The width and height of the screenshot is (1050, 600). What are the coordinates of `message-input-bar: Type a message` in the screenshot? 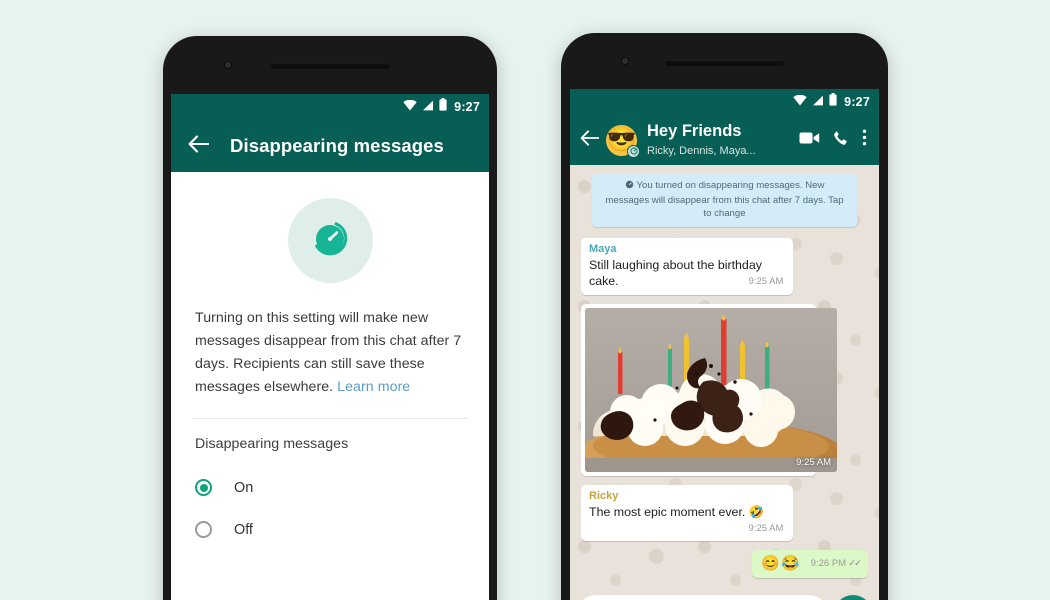 It's located at (724, 597).